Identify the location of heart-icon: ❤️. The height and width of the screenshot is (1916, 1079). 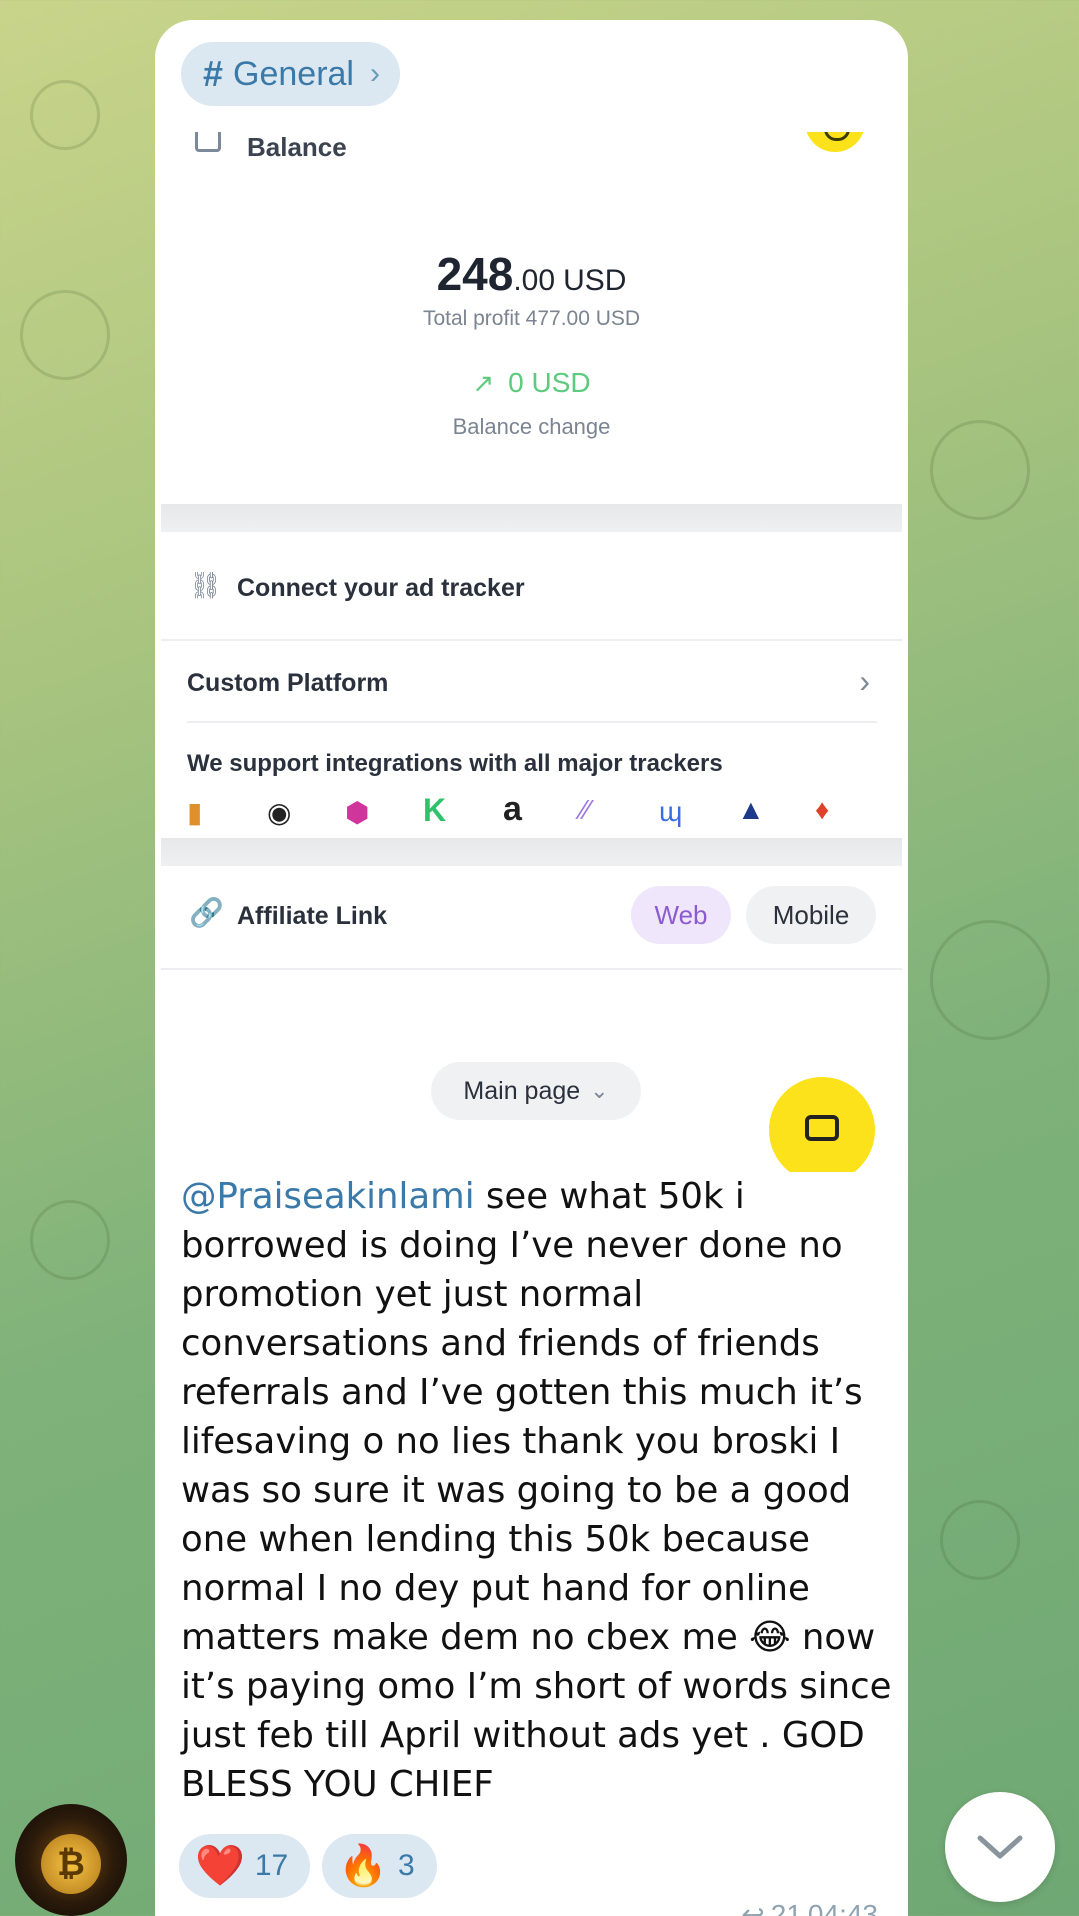
(220, 1866).